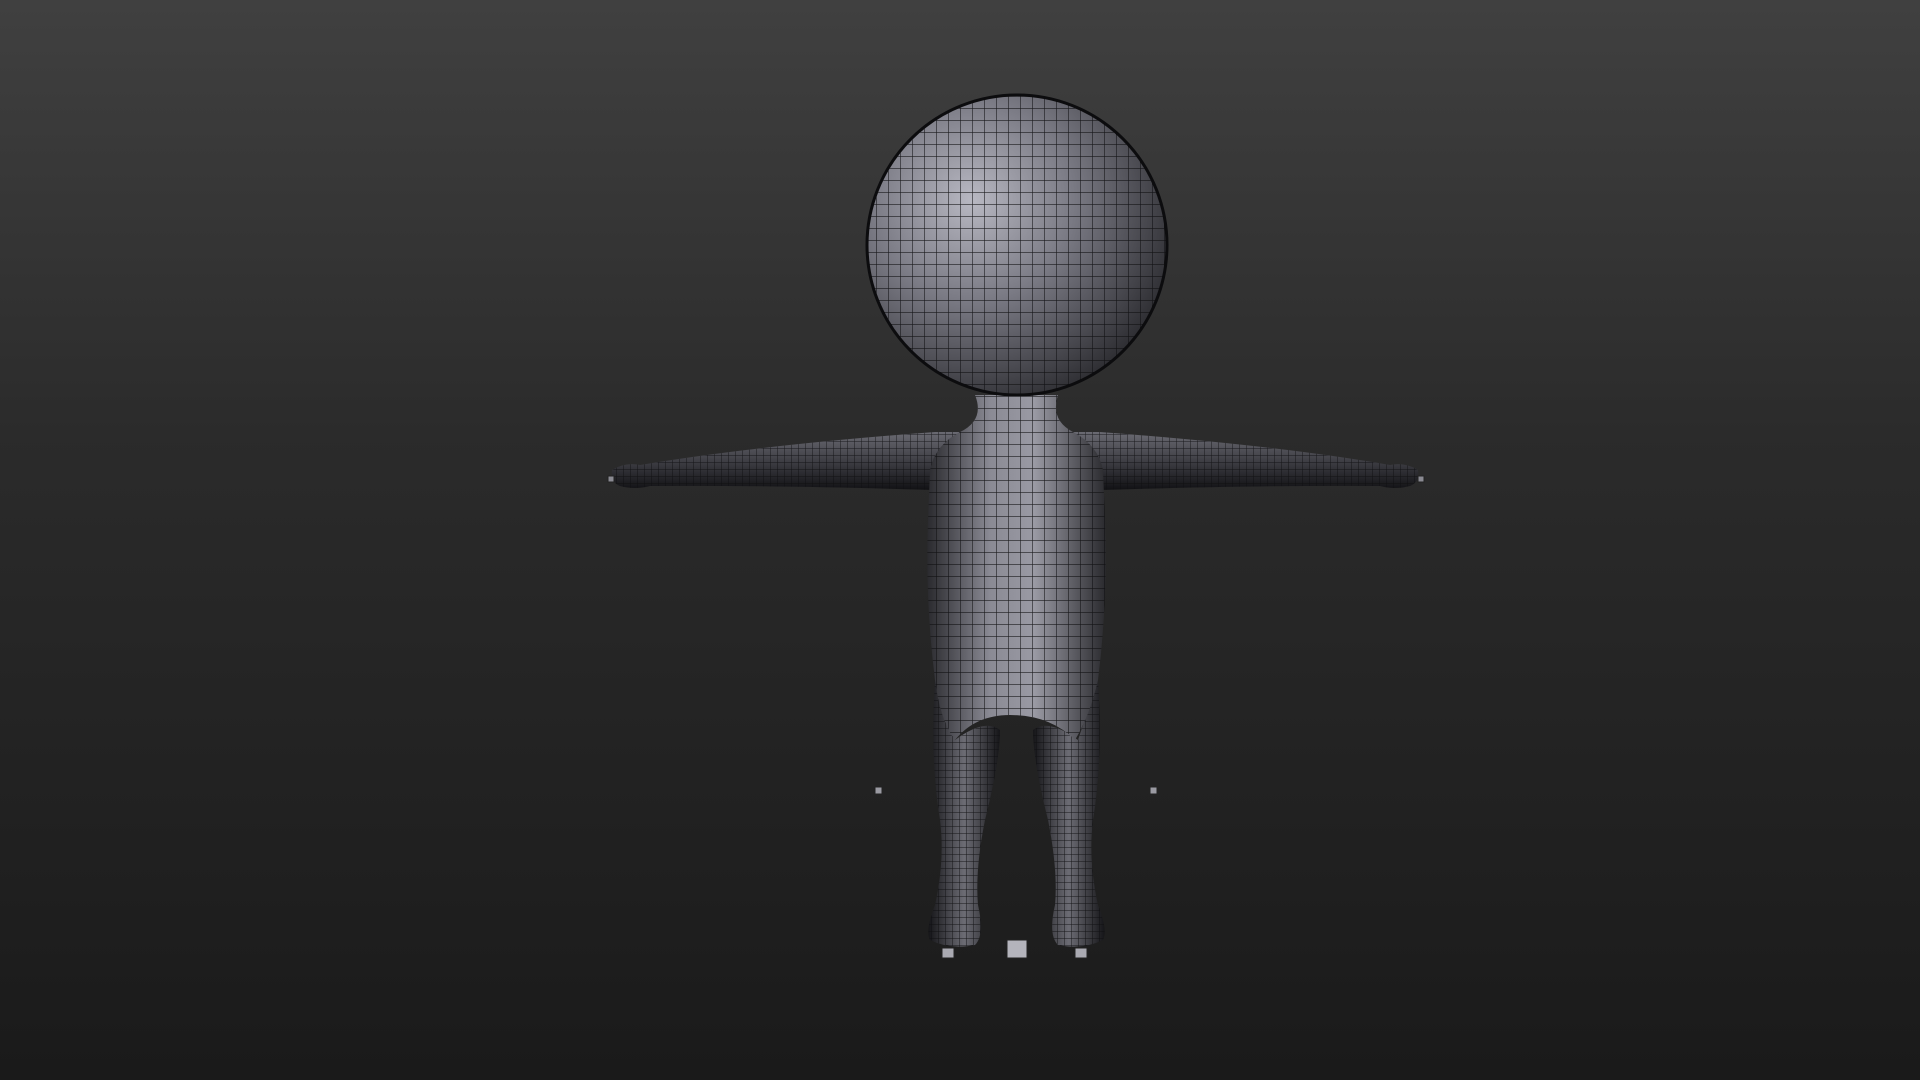  What do you see at coordinates (948, 953) in the screenshot?
I see `left-foot-handle` at bounding box center [948, 953].